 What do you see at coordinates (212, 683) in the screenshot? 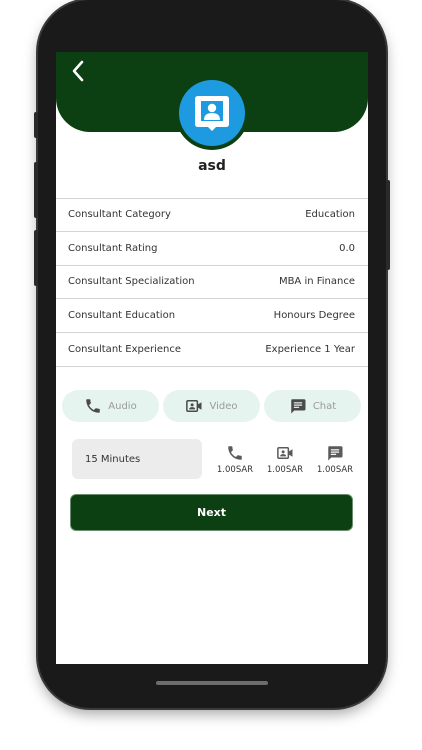
I see `home-indicator` at bounding box center [212, 683].